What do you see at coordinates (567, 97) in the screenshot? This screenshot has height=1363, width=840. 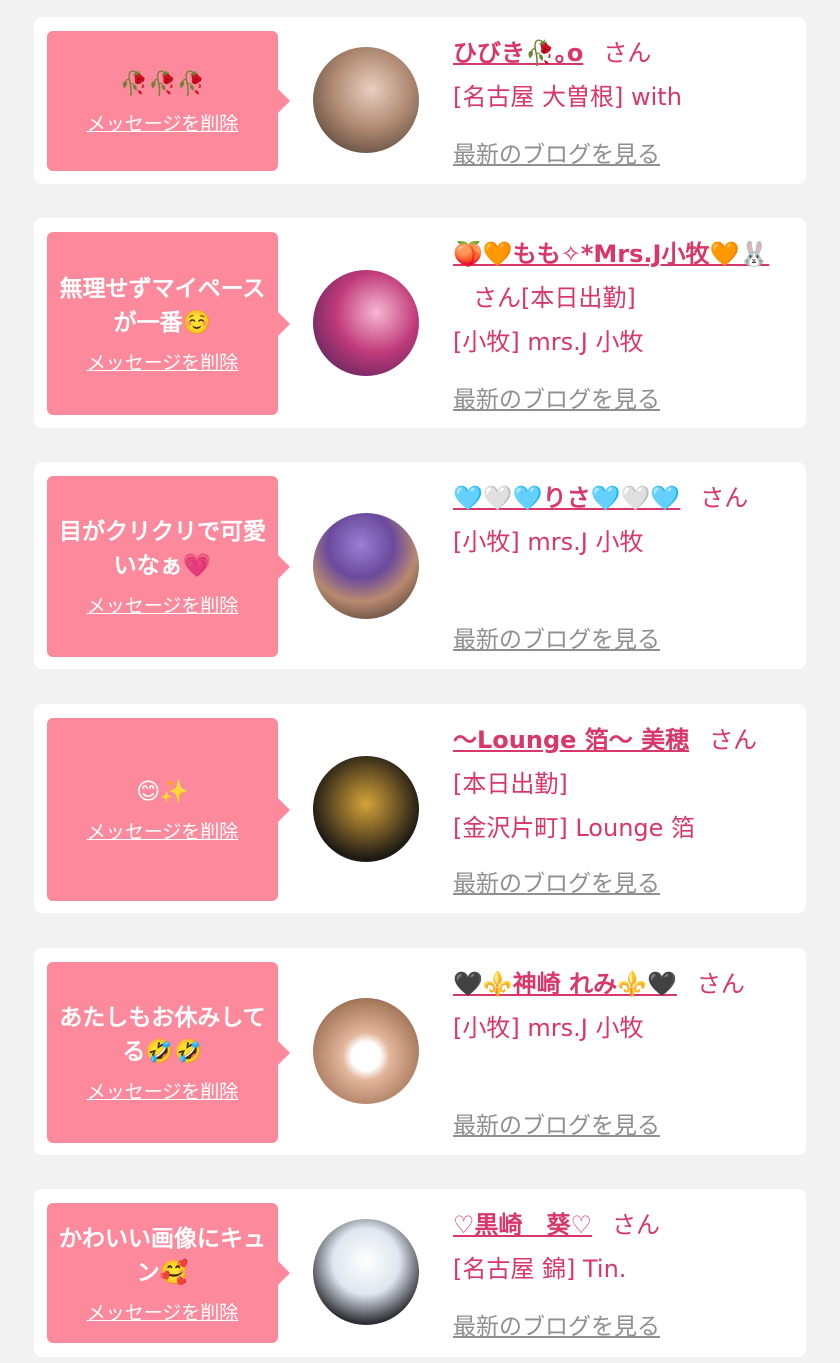 I see `profile-detail: [名古屋 大曽根] with` at bounding box center [567, 97].